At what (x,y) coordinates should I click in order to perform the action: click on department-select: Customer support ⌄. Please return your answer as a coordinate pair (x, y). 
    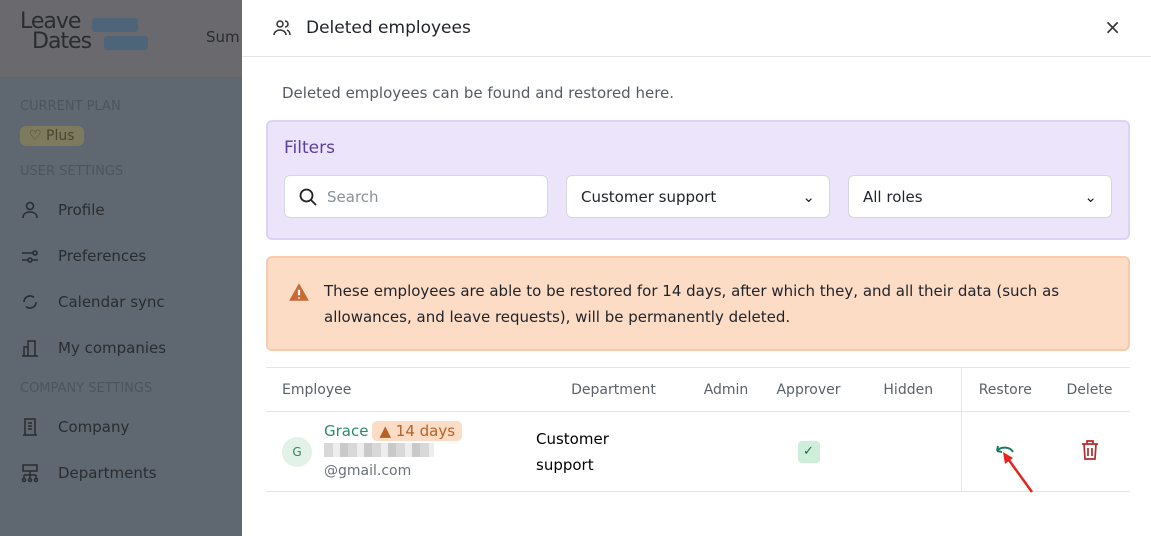
    Looking at the image, I should click on (698, 196).